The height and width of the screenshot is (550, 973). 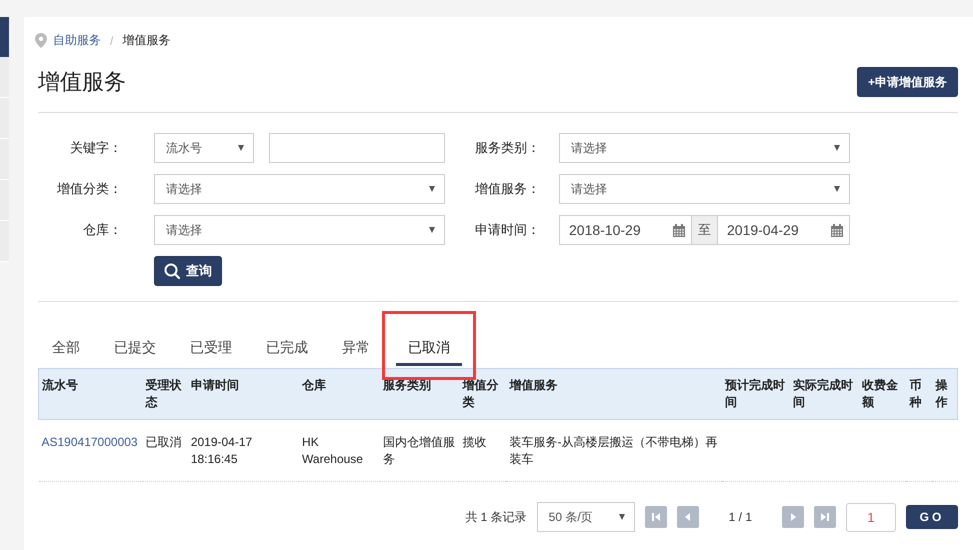 I want to click on skip-end-icon, so click(x=825, y=517).